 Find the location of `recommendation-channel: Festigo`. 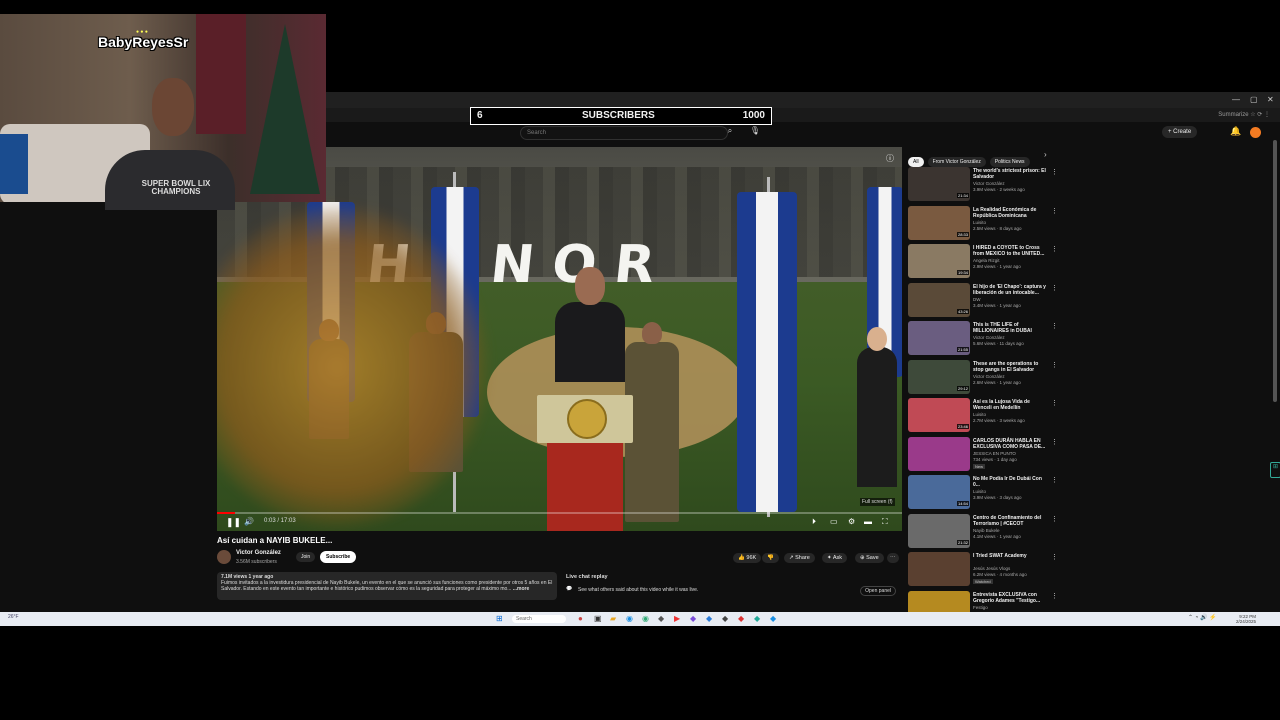

recommendation-channel: Festigo is located at coordinates (980, 607).